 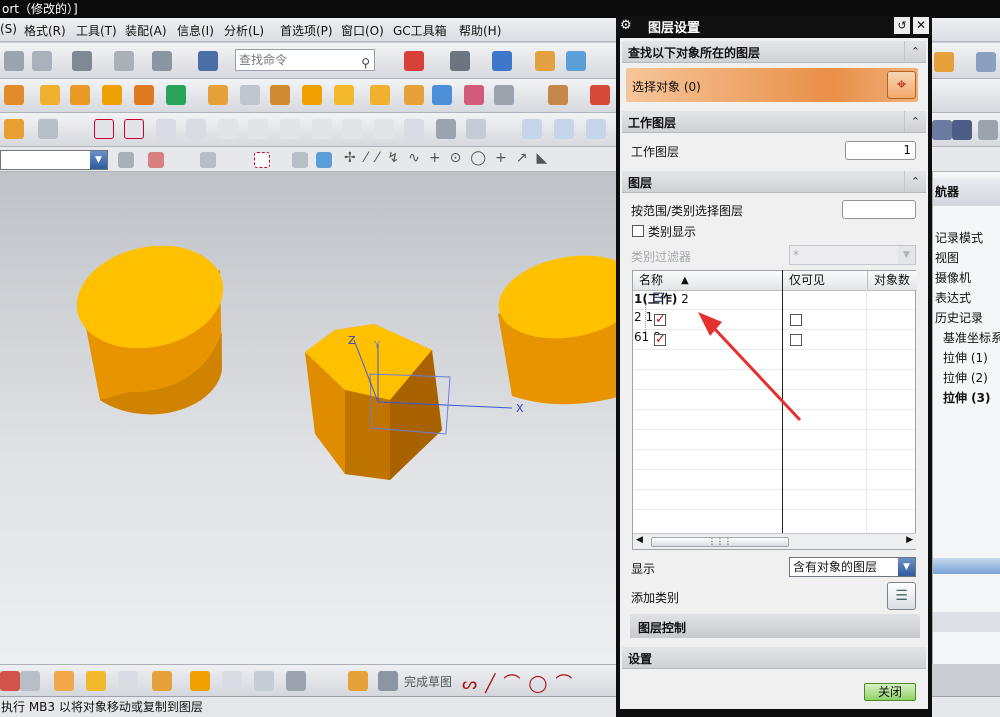 What do you see at coordinates (902, 25) in the screenshot?
I see `reset-icon: ↺` at bounding box center [902, 25].